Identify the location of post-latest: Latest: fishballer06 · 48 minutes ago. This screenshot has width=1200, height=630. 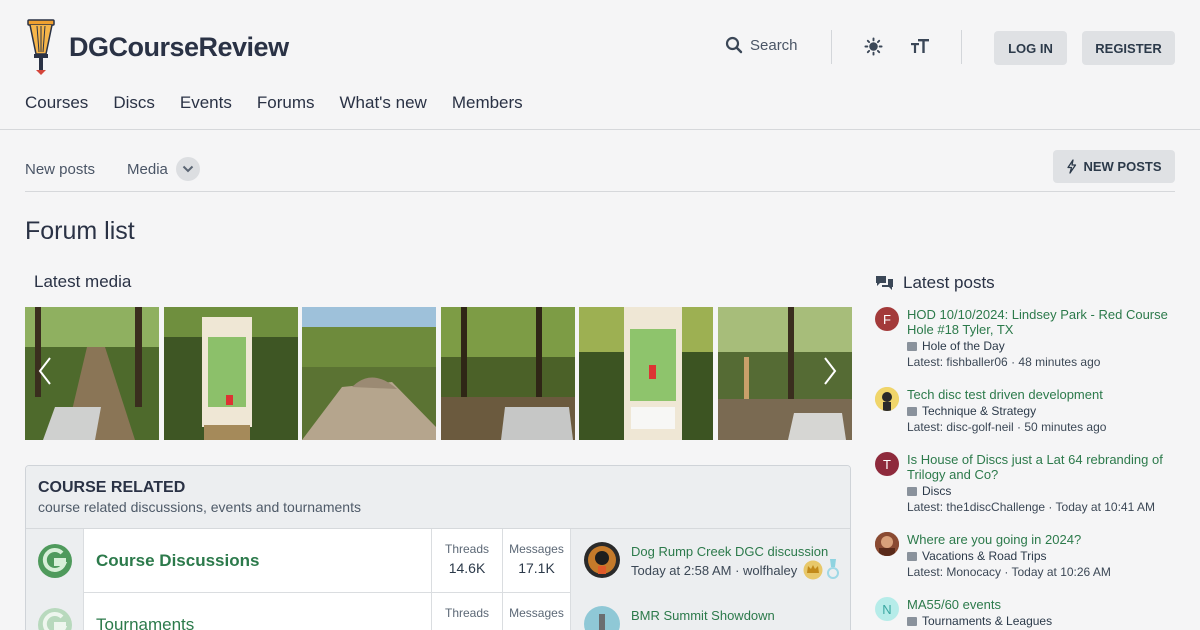
(1041, 362).